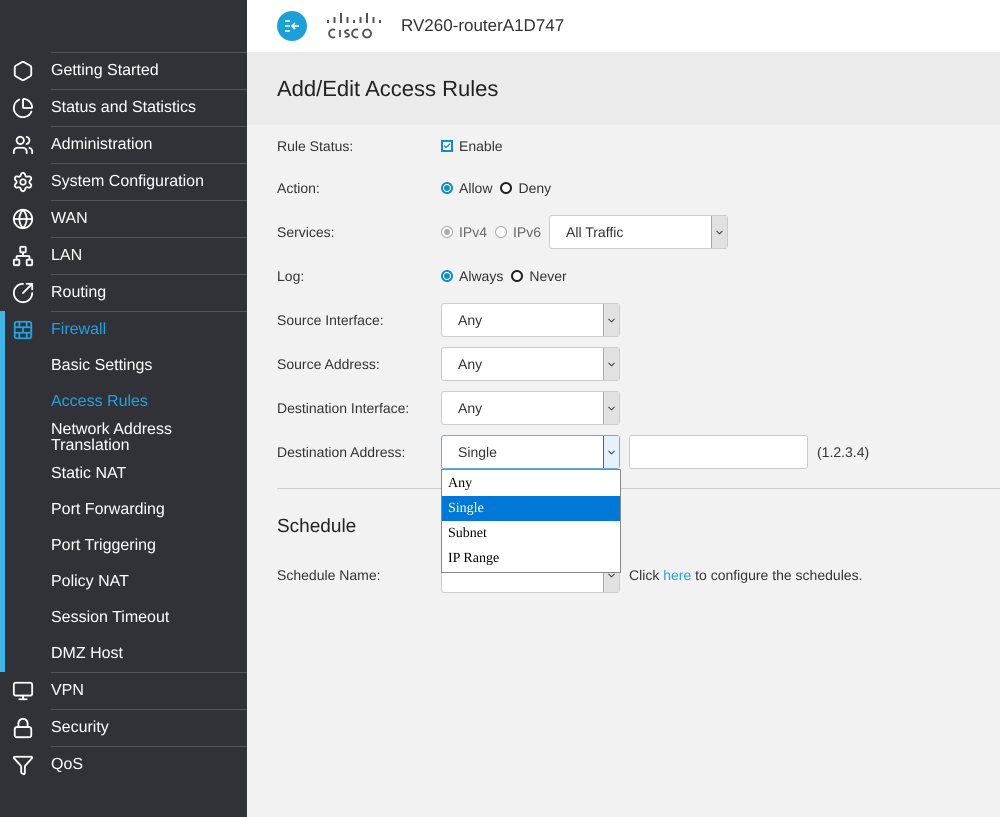 This screenshot has width=1000, height=817. I want to click on check-icon, so click(447, 146).